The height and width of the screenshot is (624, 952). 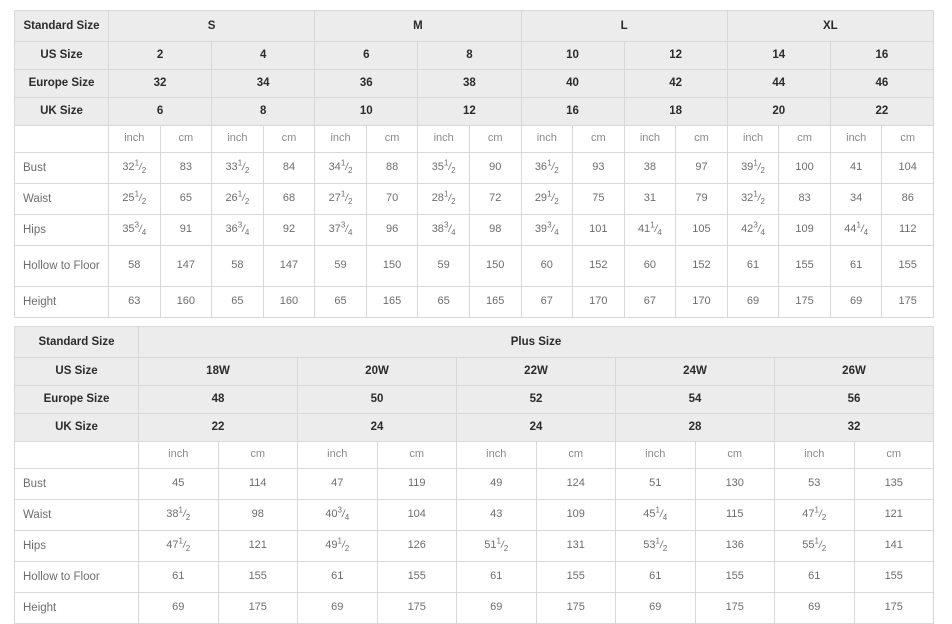 I want to click on measurement-label: Hips, so click(x=61, y=230).